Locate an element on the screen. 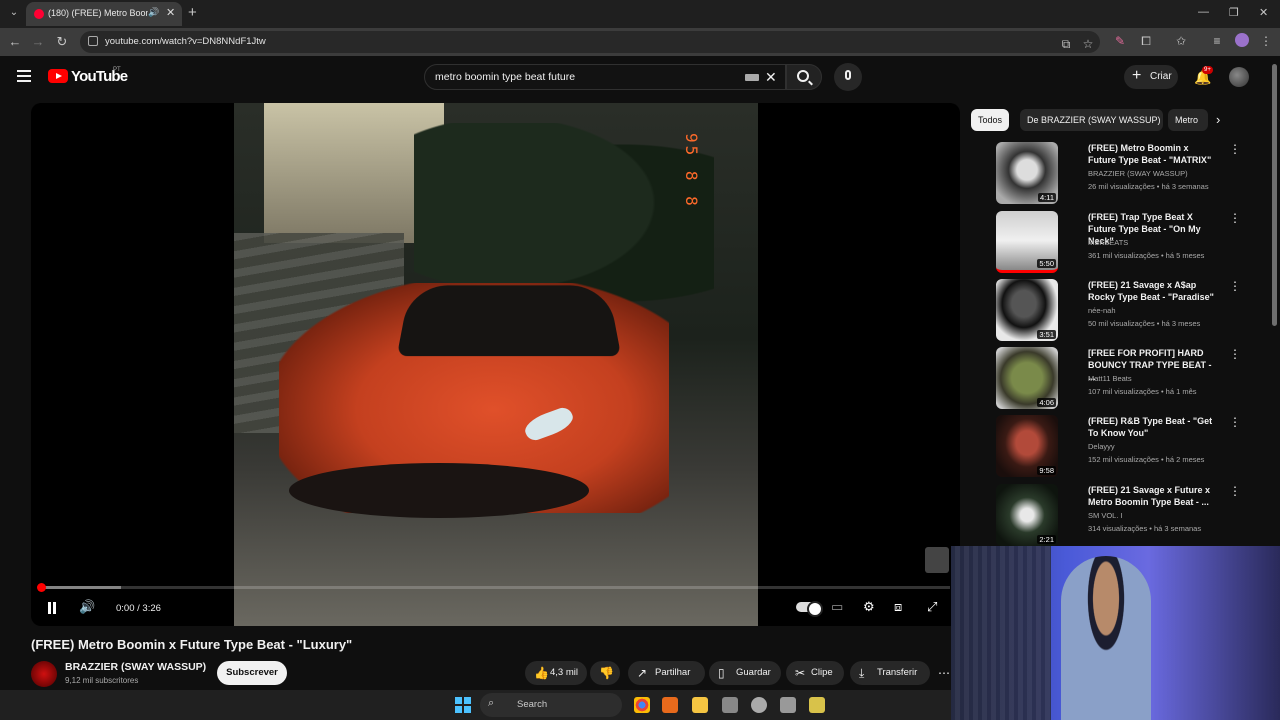  video-thumbnail: 2:21 is located at coordinates (1027, 515).